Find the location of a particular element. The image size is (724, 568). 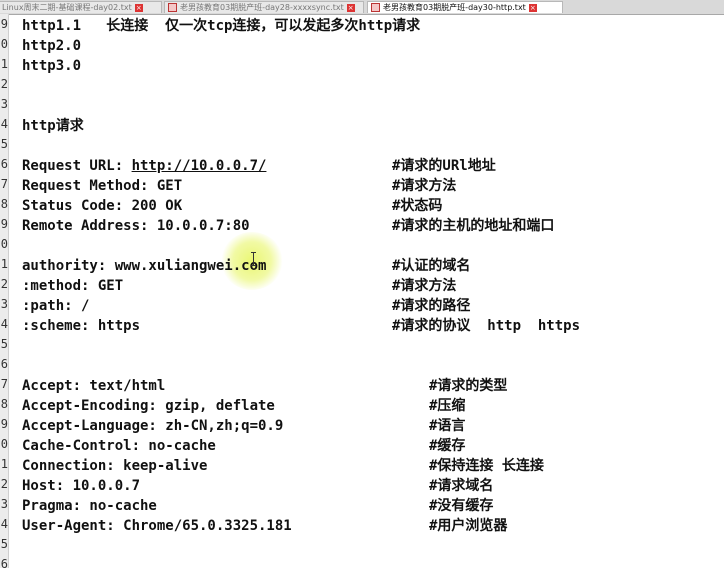

comment: #状态码 is located at coordinates (417, 206).